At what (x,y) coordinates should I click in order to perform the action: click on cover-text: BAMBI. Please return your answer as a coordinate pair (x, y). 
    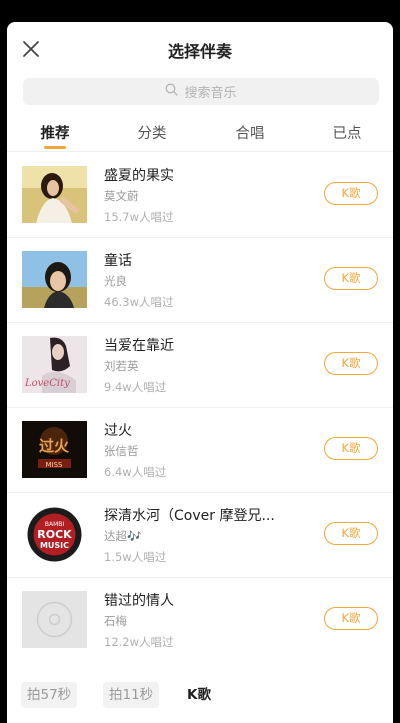
    Looking at the image, I should click on (55, 524).